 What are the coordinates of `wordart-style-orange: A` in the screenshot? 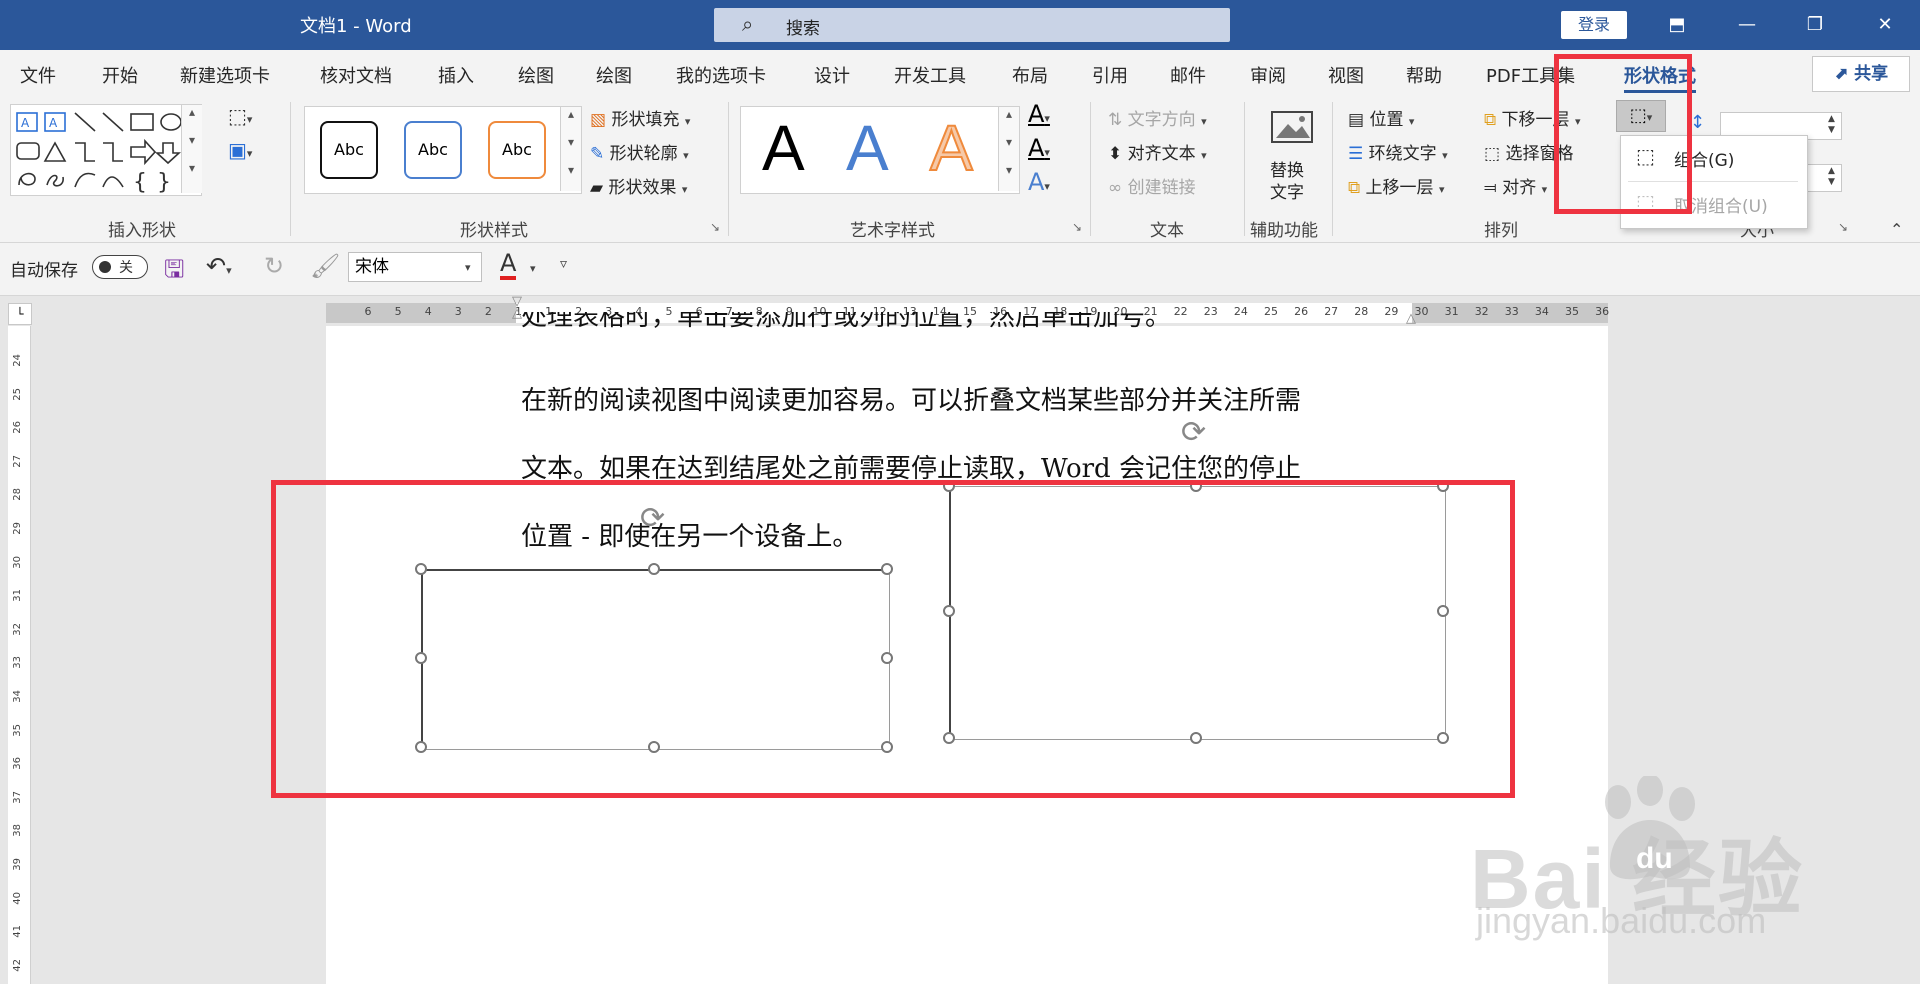 It's located at (951, 148).